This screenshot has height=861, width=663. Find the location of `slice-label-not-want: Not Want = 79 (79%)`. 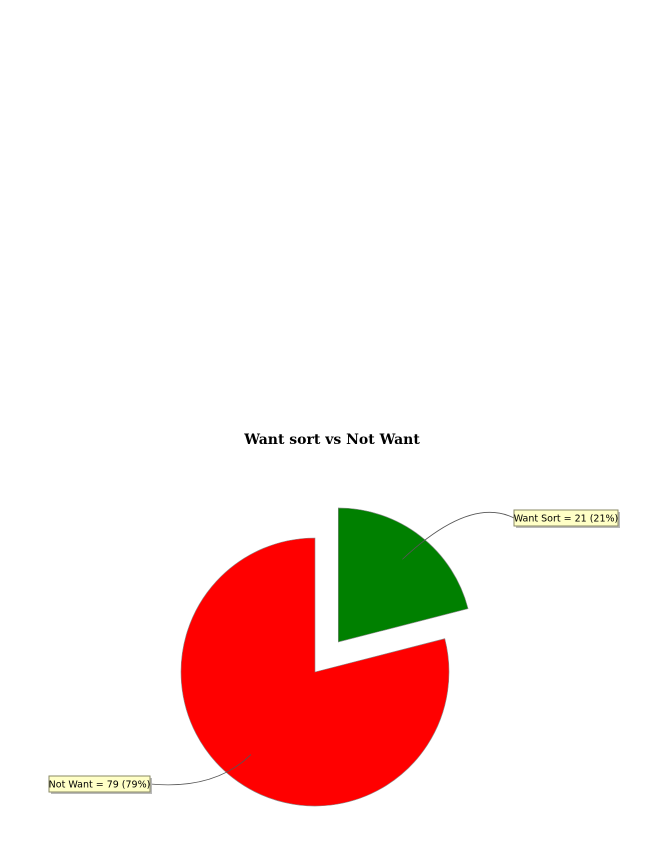

slice-label-not-want: Not Want = 79 (79%) is located at coordinates (100, 785).